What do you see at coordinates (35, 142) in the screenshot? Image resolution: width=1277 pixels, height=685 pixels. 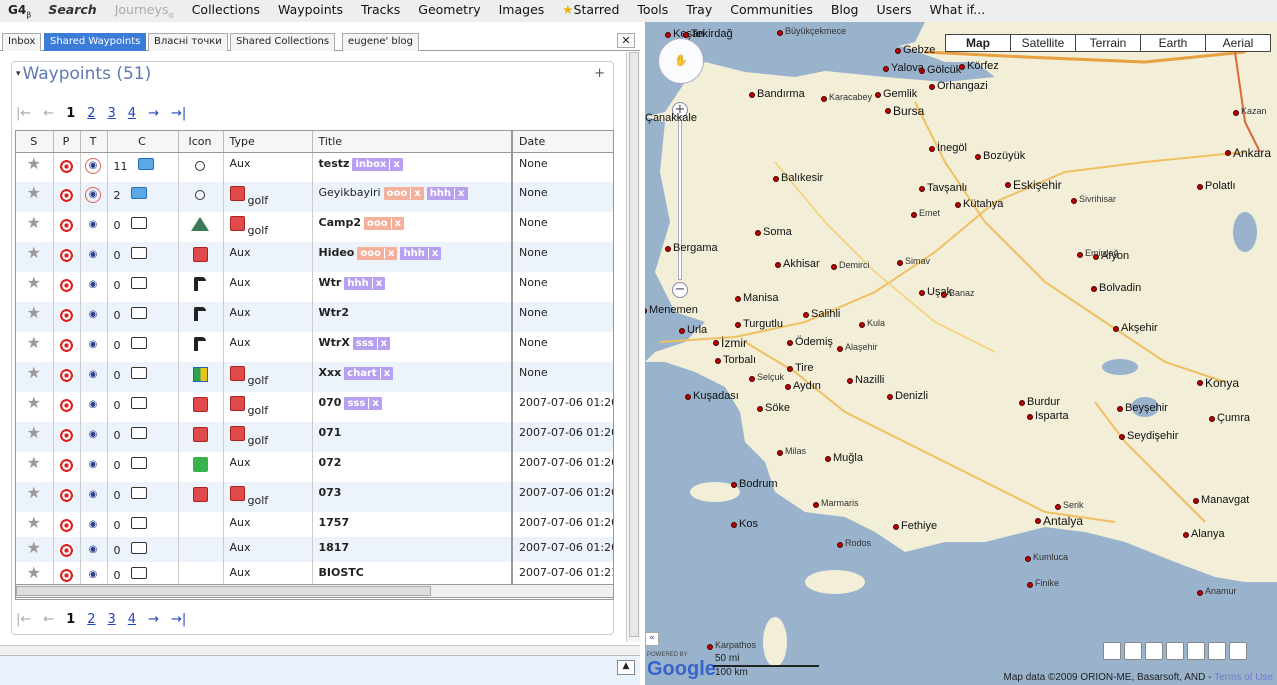 I see `column-header-s: S` at bounding box center [35, 142].